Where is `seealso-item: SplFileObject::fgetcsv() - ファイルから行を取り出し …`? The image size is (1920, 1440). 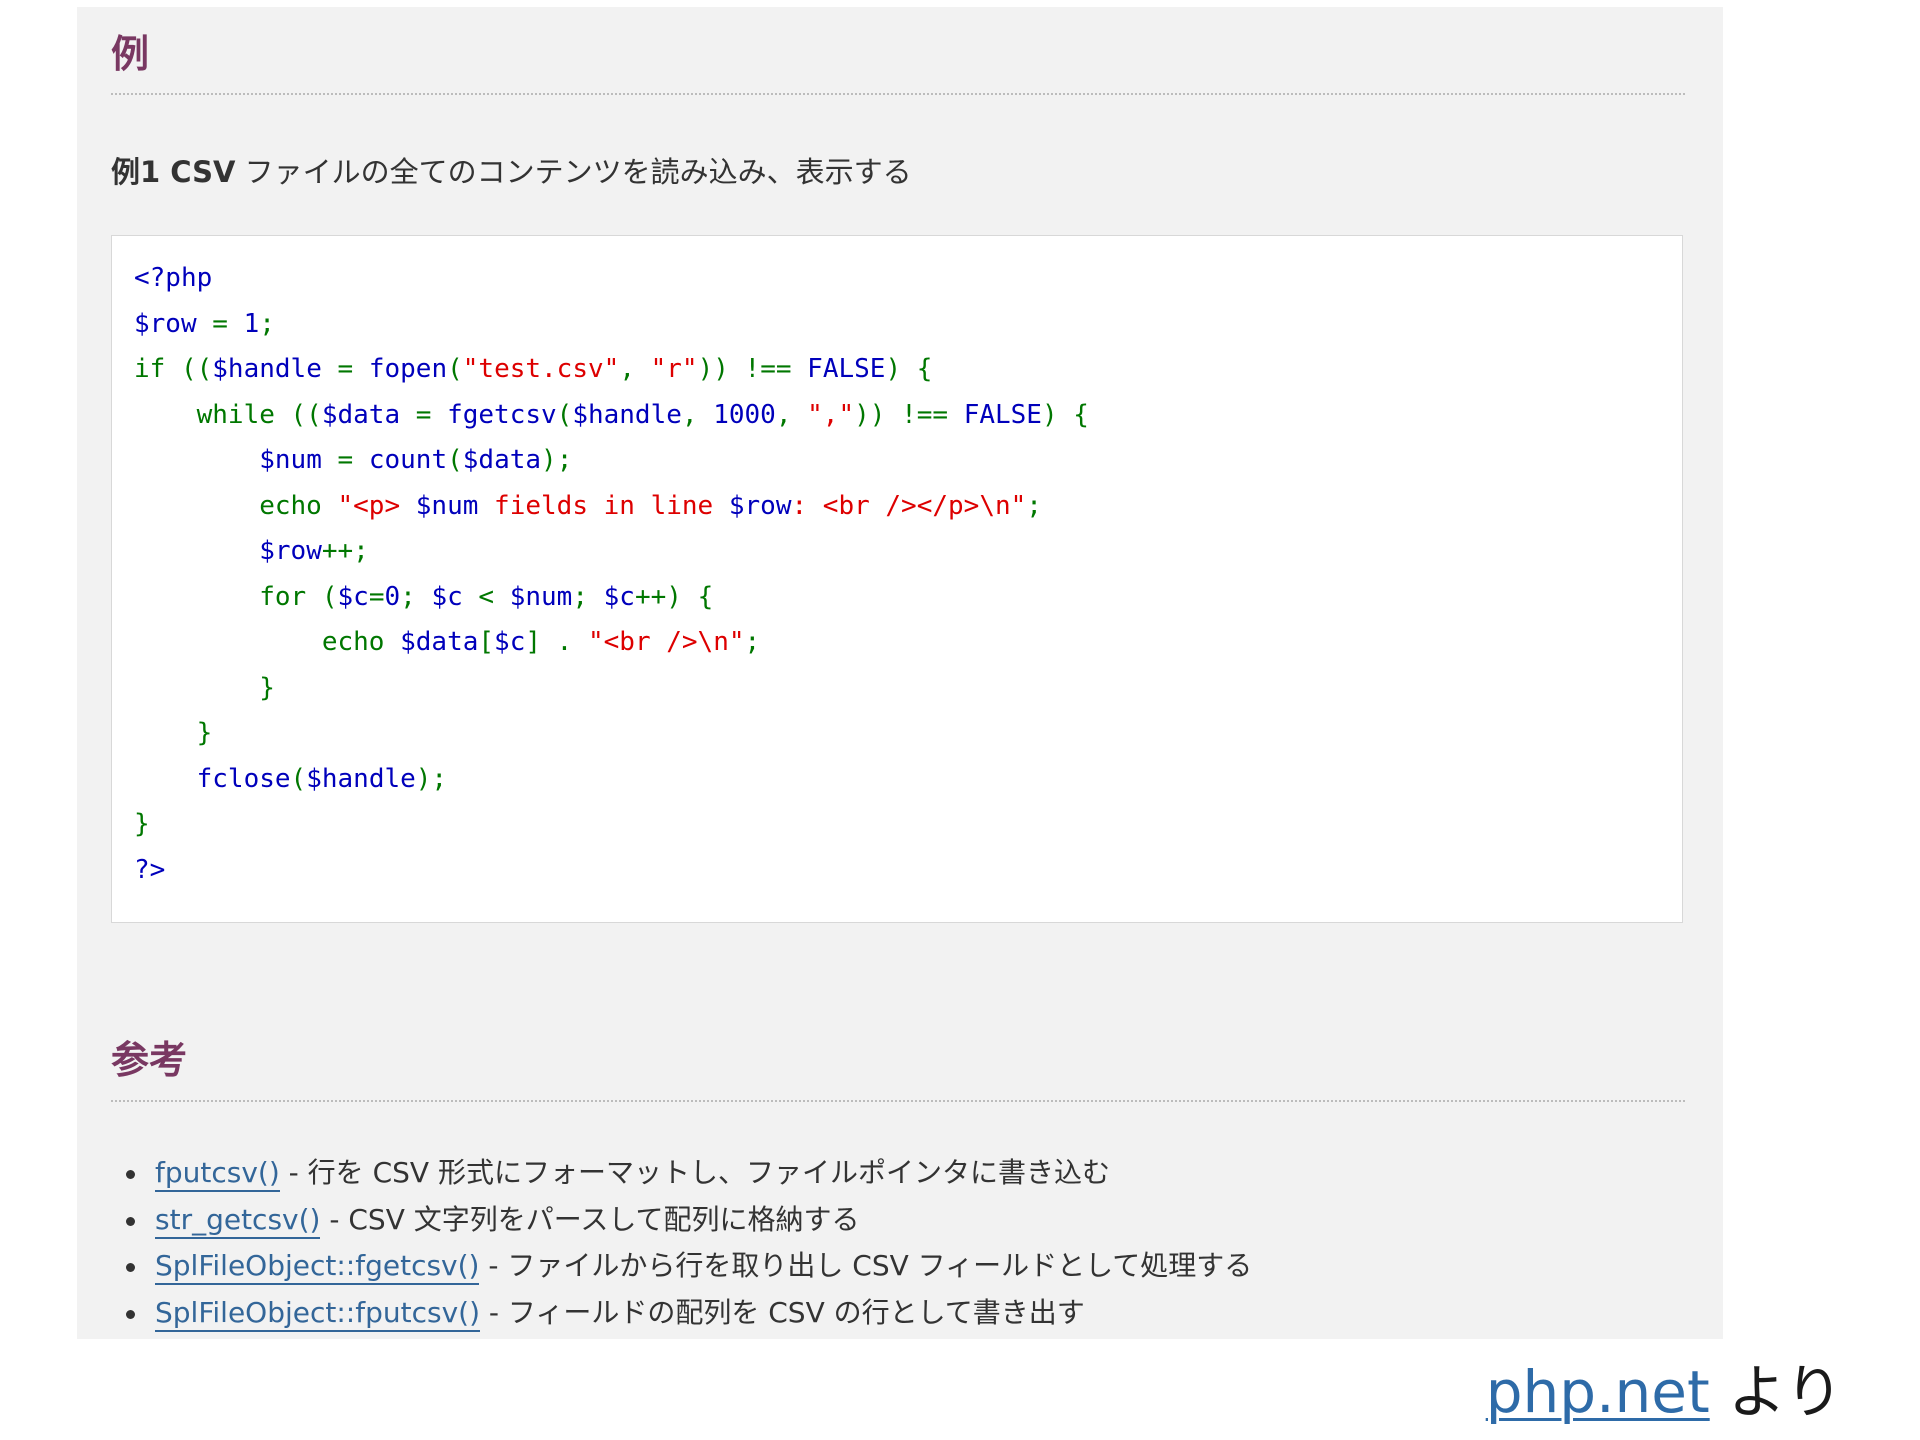 seealso-item: SplFileObject::fgetcsv() - ファイルから行を取り出し … is located at coordinates (689, 1266).